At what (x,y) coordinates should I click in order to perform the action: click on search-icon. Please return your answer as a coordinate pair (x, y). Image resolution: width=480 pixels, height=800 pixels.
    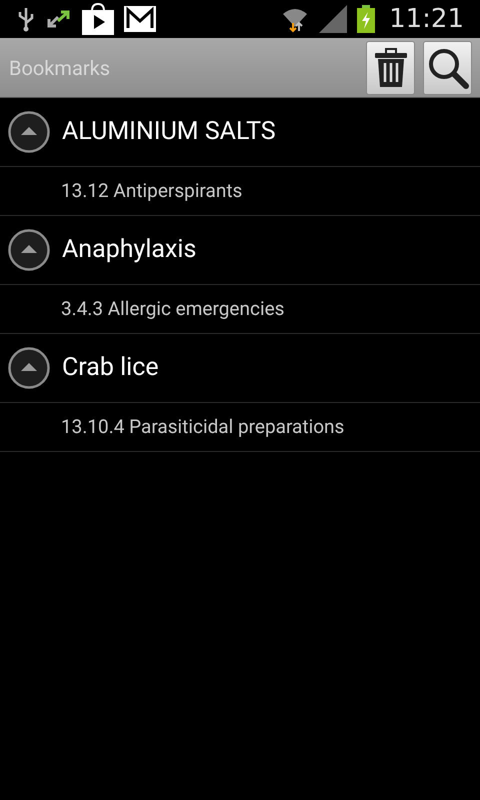
    Looking at the image, I should click on (447, 67).